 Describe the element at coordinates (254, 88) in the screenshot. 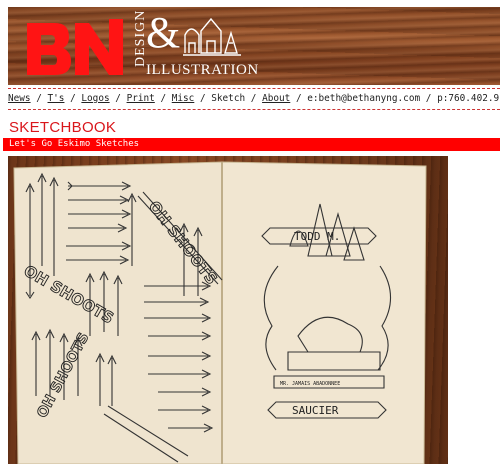

I see `nav-top-divider` at that location.